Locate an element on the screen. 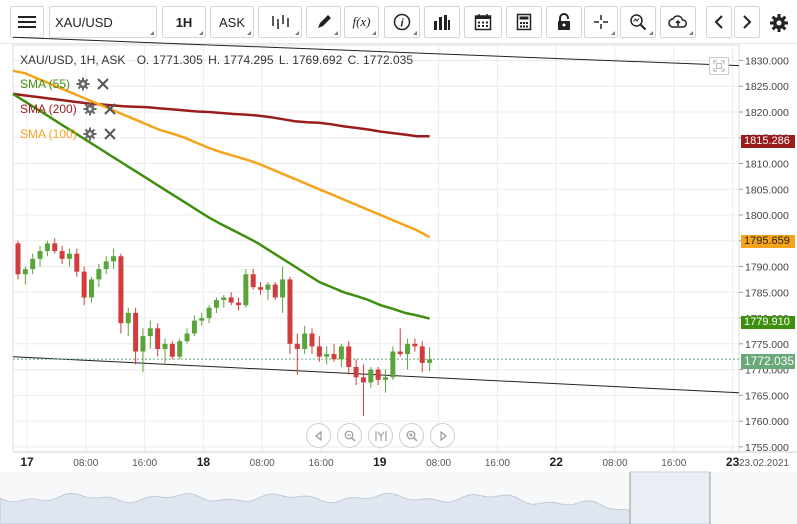 This screenshot has width=797, height=524. scroll-left-button is located at coordinates (318, 435).